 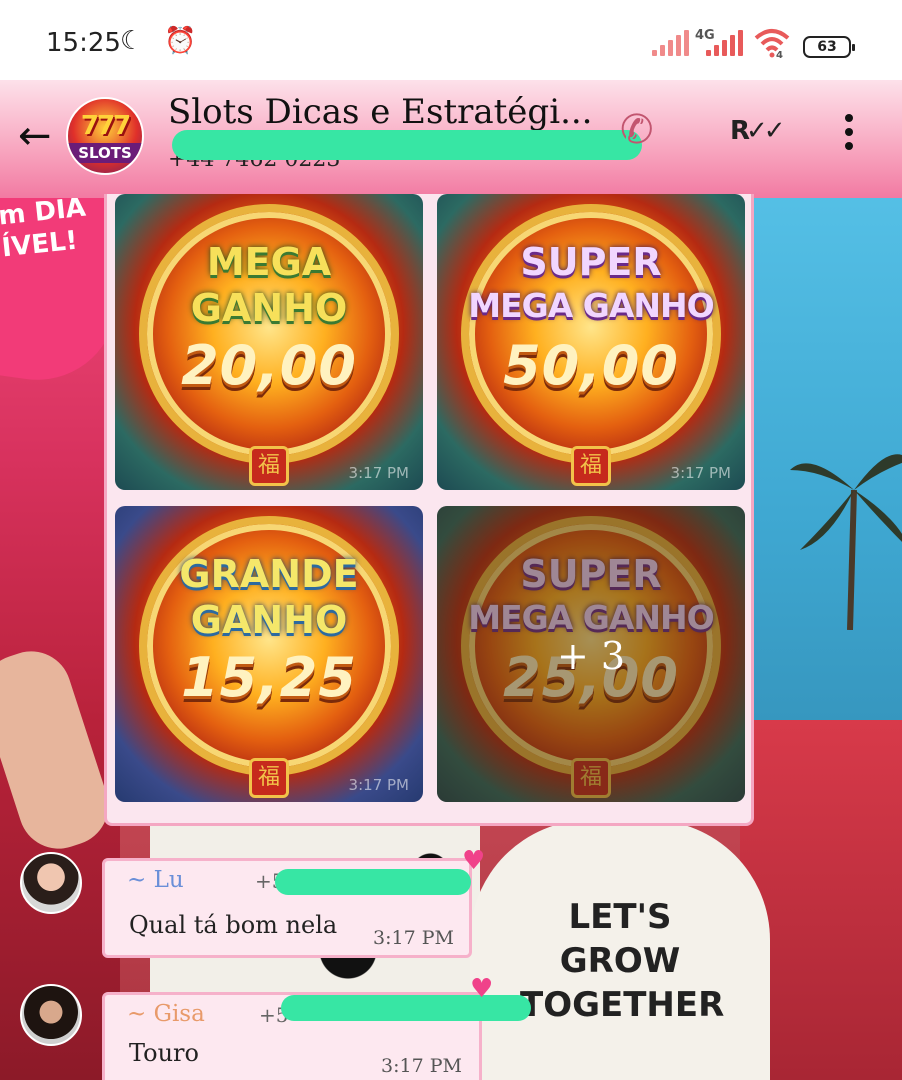 What do you see at coordinates (591, 365) in the screenshot?
I see `tile-amount: 50,00` at bounding box center [591, 365].